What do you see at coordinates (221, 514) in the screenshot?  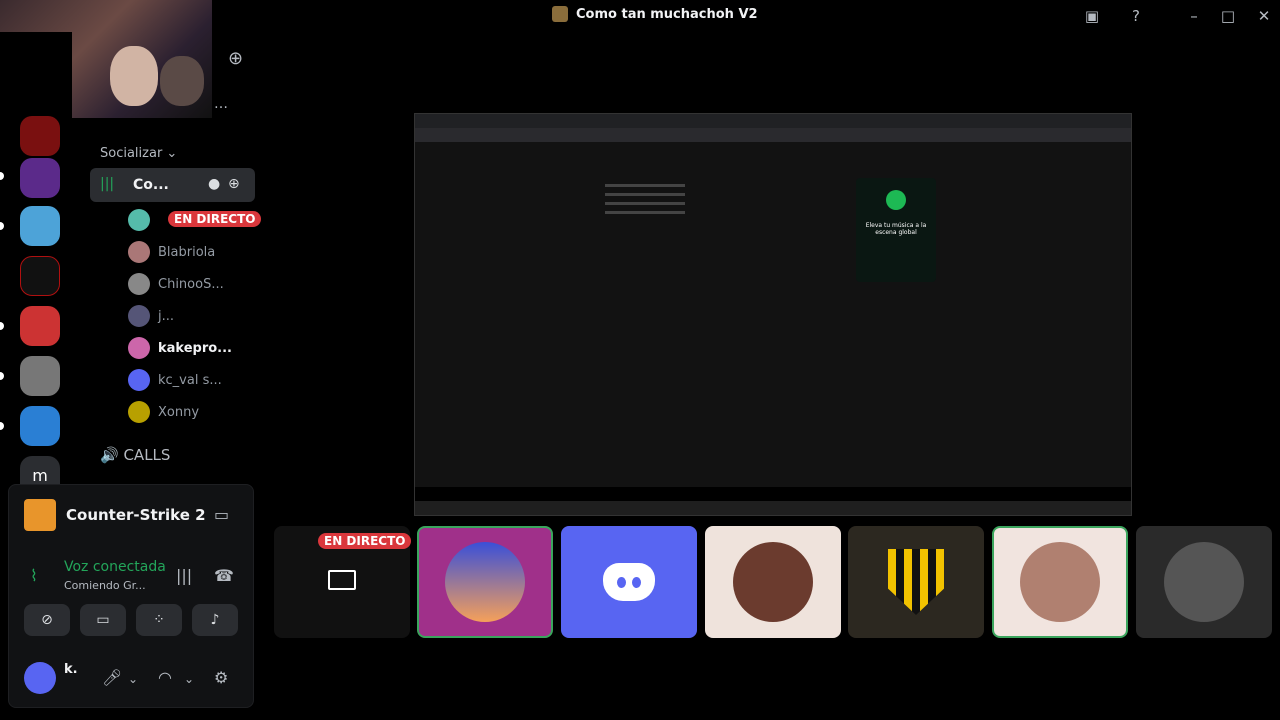 I see `screen-share-icon: ▭` at bounding box center [221, 514].